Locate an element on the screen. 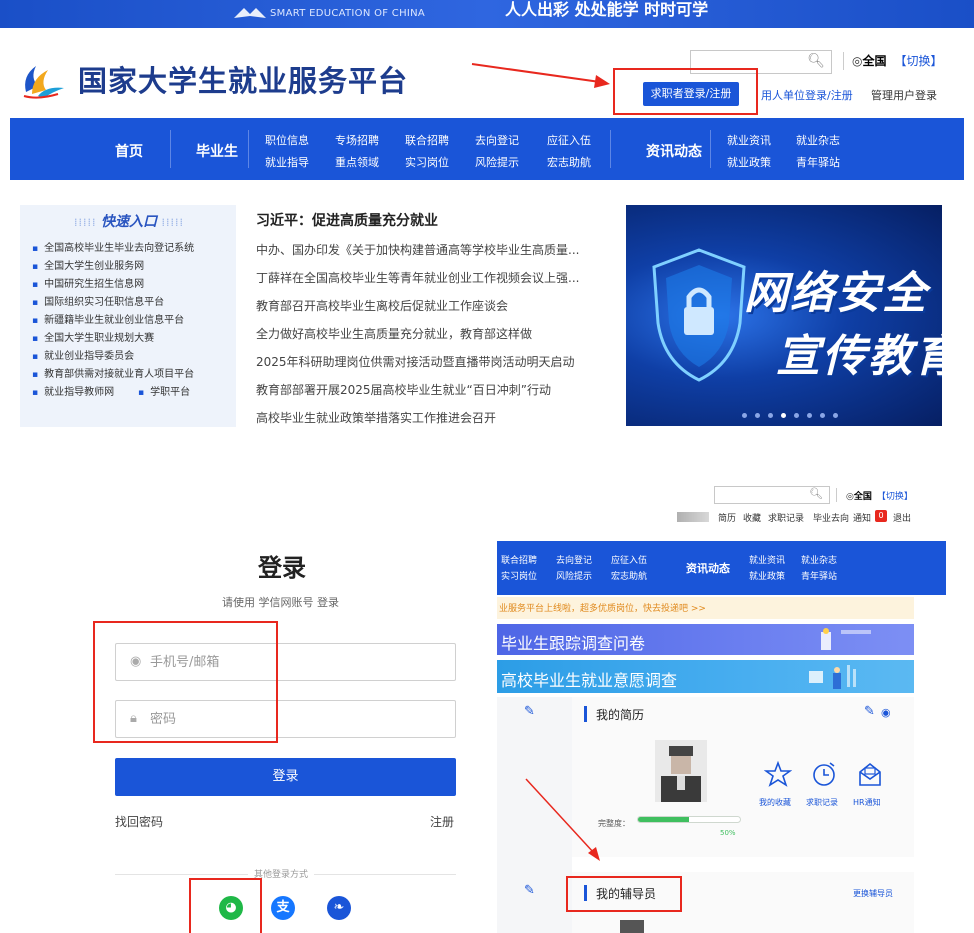 The height and width of the screenshot is (933, 974). nav-special-recruit: 专场招聘 is located at coordinates (357, 140).